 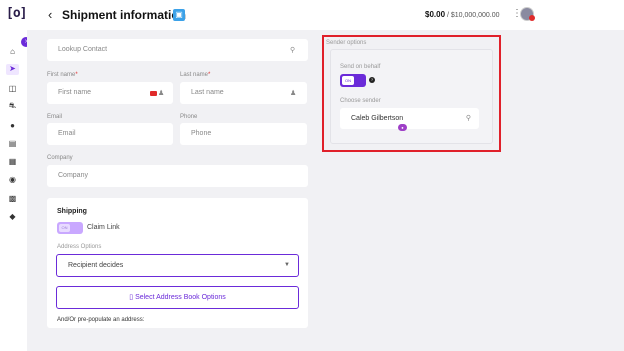 I want to click on last-name-input: Last name, so click(x=243, y=93).